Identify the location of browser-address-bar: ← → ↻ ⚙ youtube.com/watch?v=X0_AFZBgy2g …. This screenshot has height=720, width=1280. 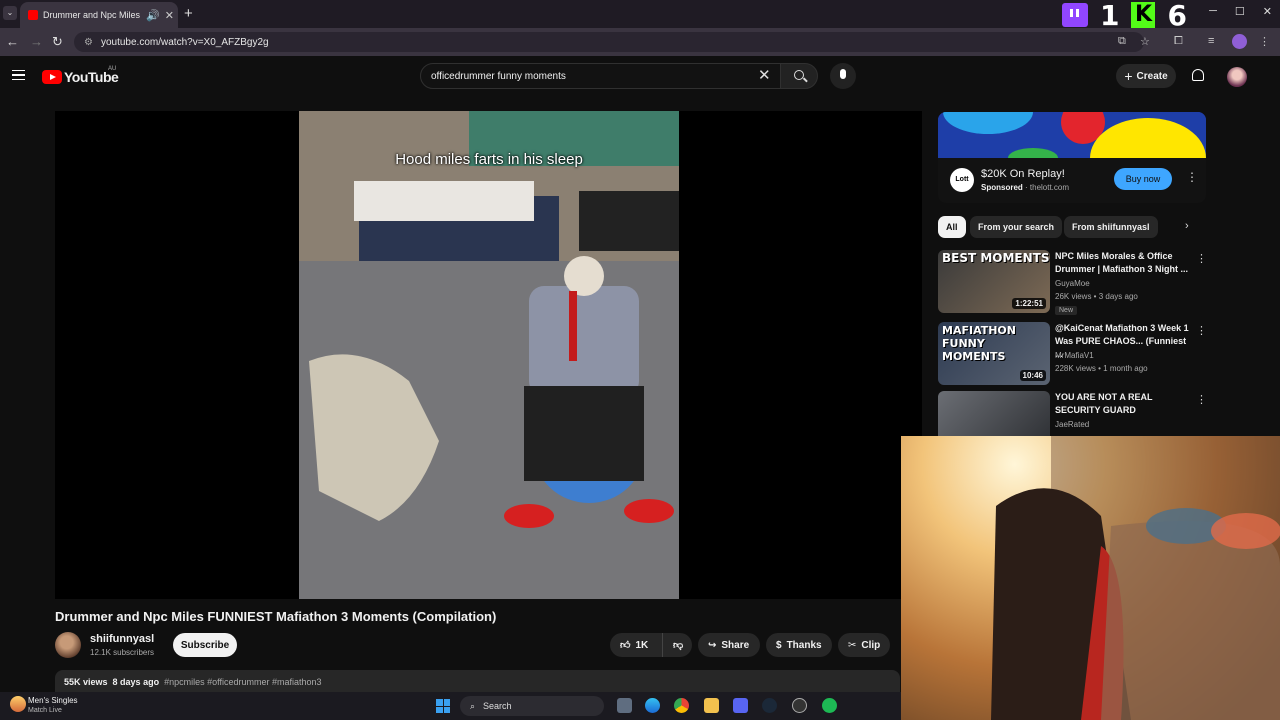
(640, 42).